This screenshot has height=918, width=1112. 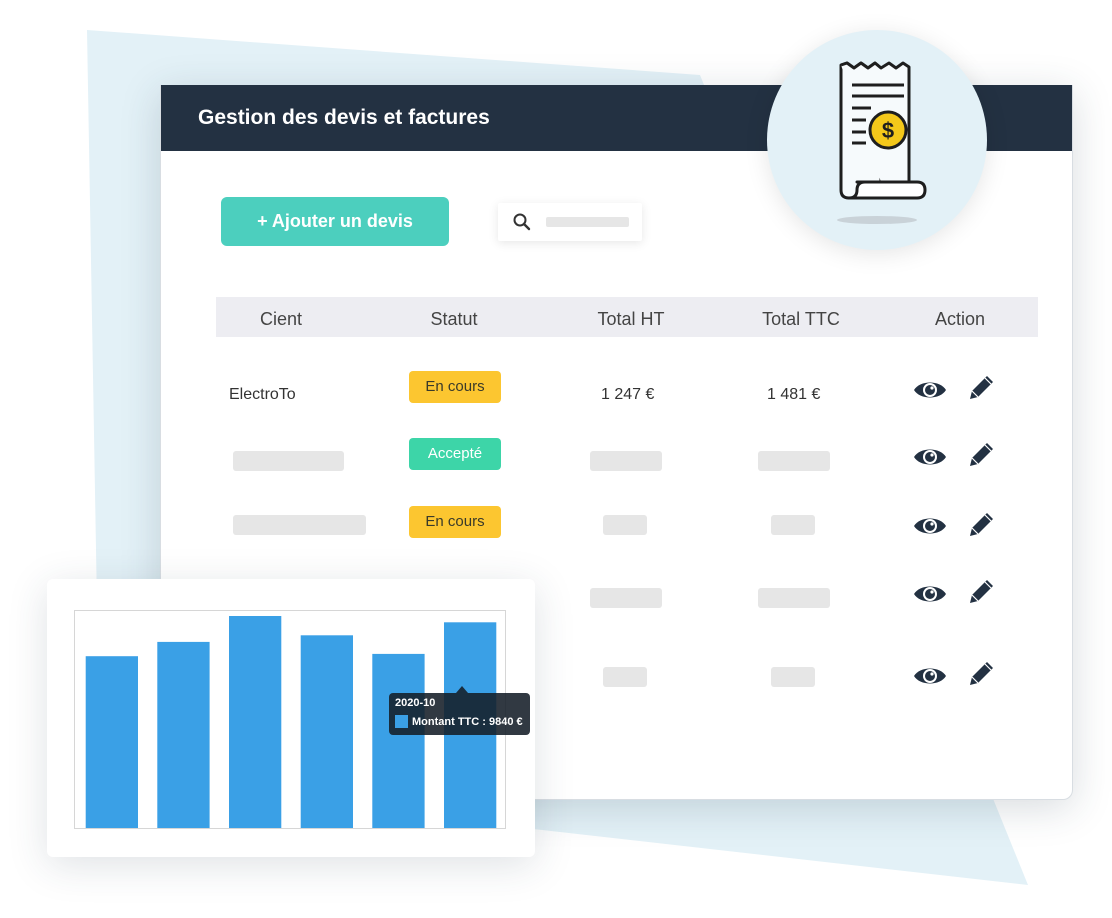 I want to click on table-row: ElectroTo En cours 1 247 € 1 481 €, so click(x=627, y=395).